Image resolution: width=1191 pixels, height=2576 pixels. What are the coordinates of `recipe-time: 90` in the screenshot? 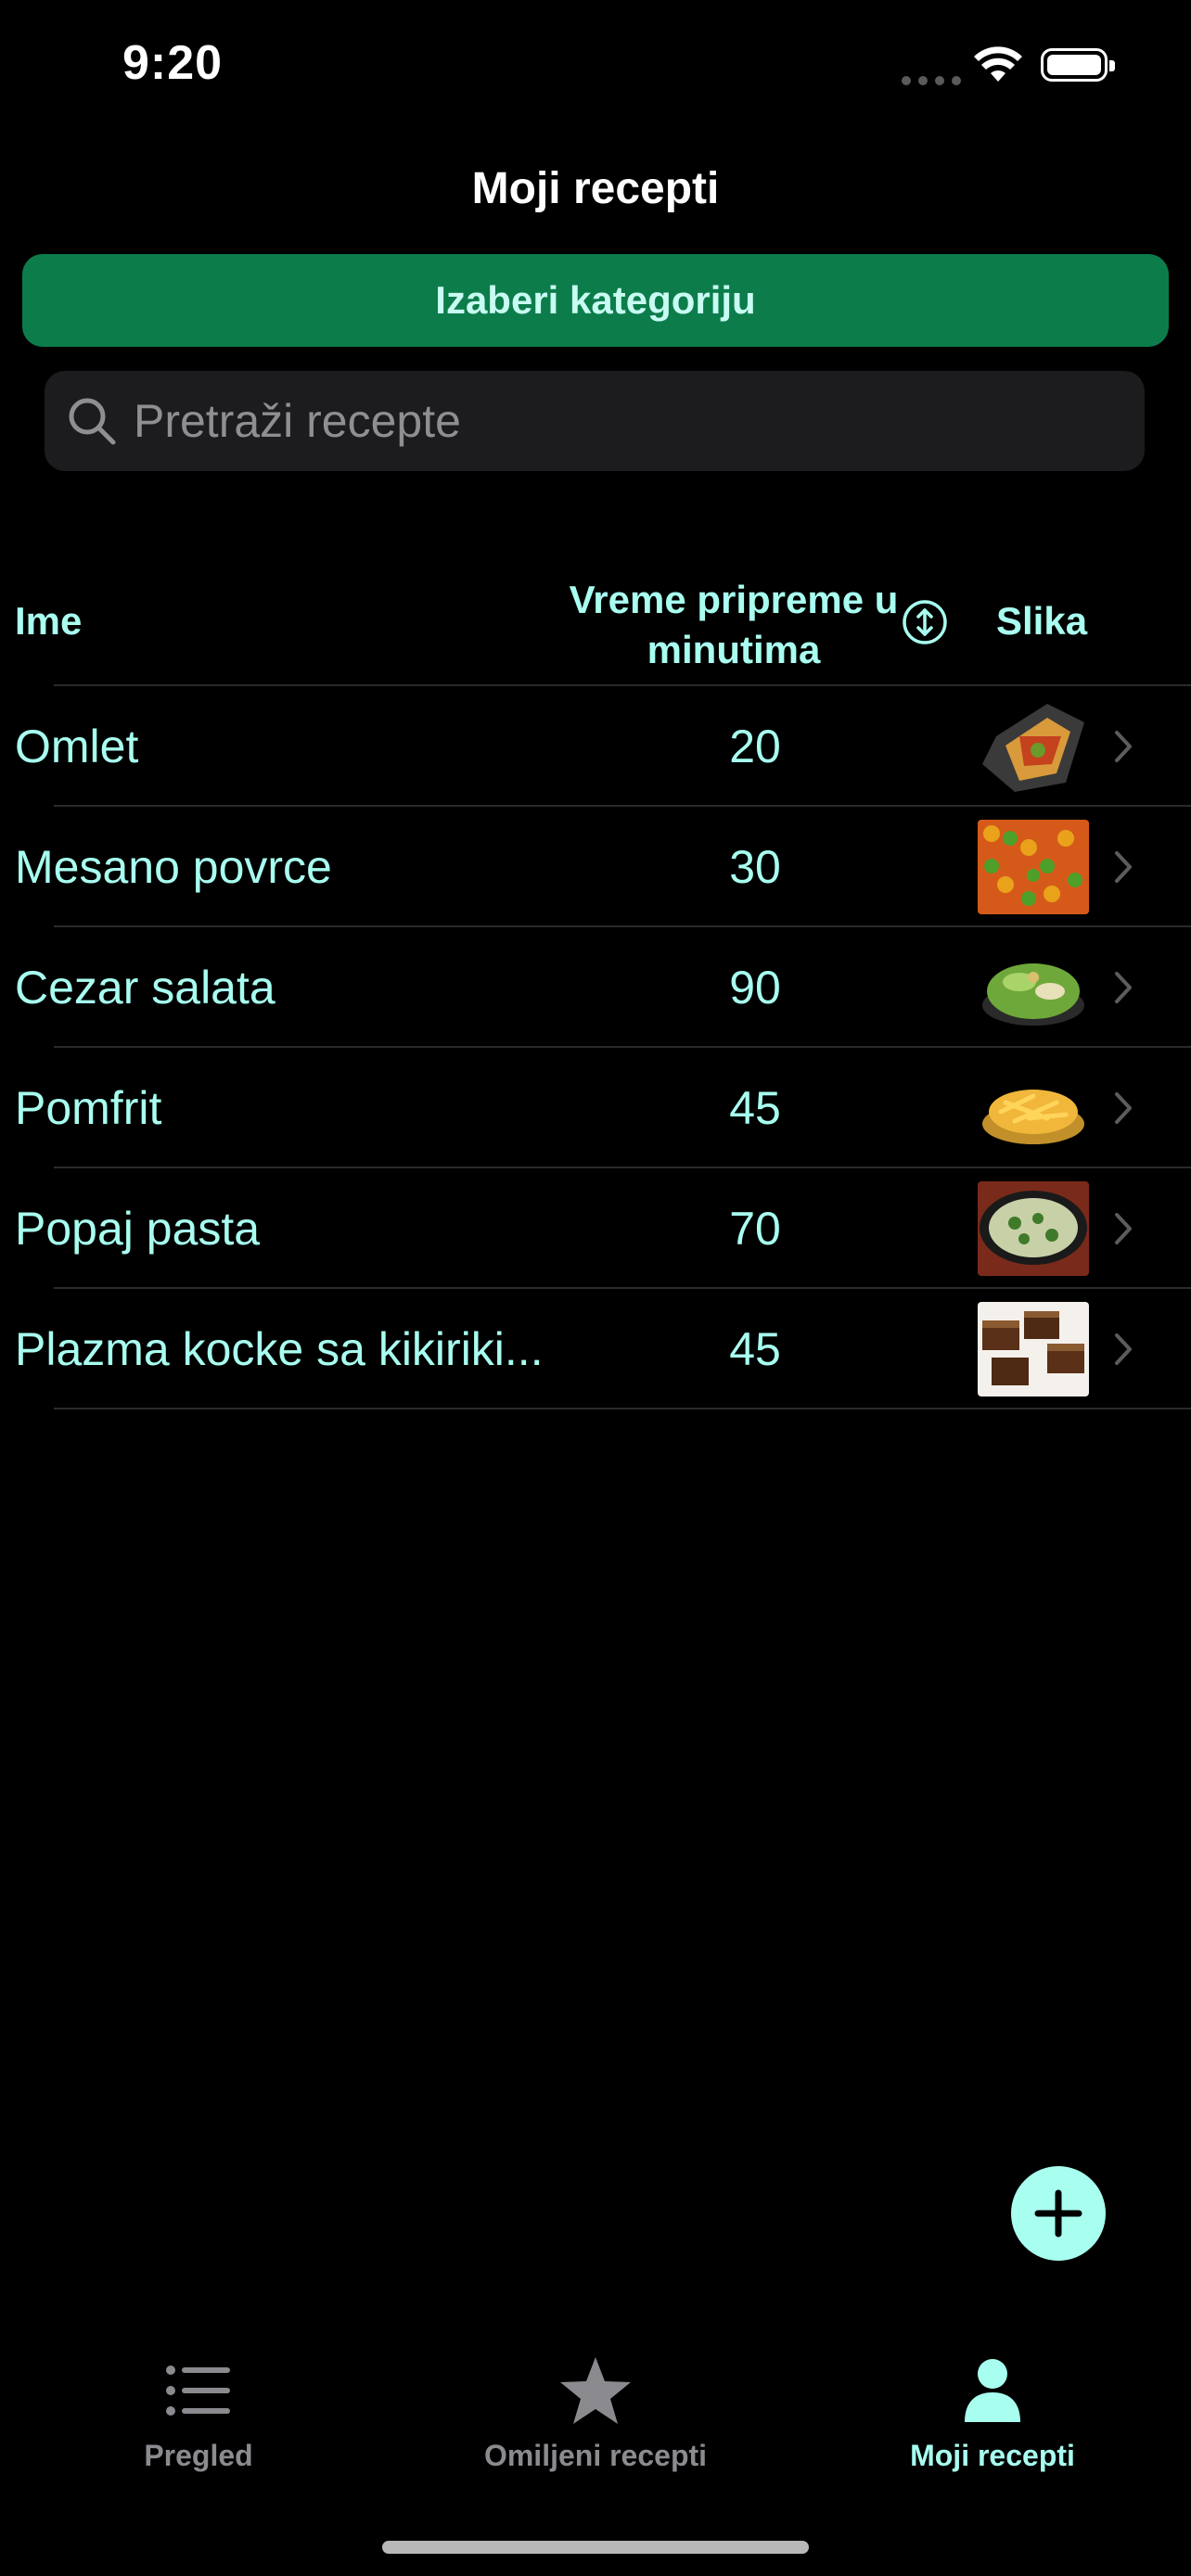 It's located at (755, 988).